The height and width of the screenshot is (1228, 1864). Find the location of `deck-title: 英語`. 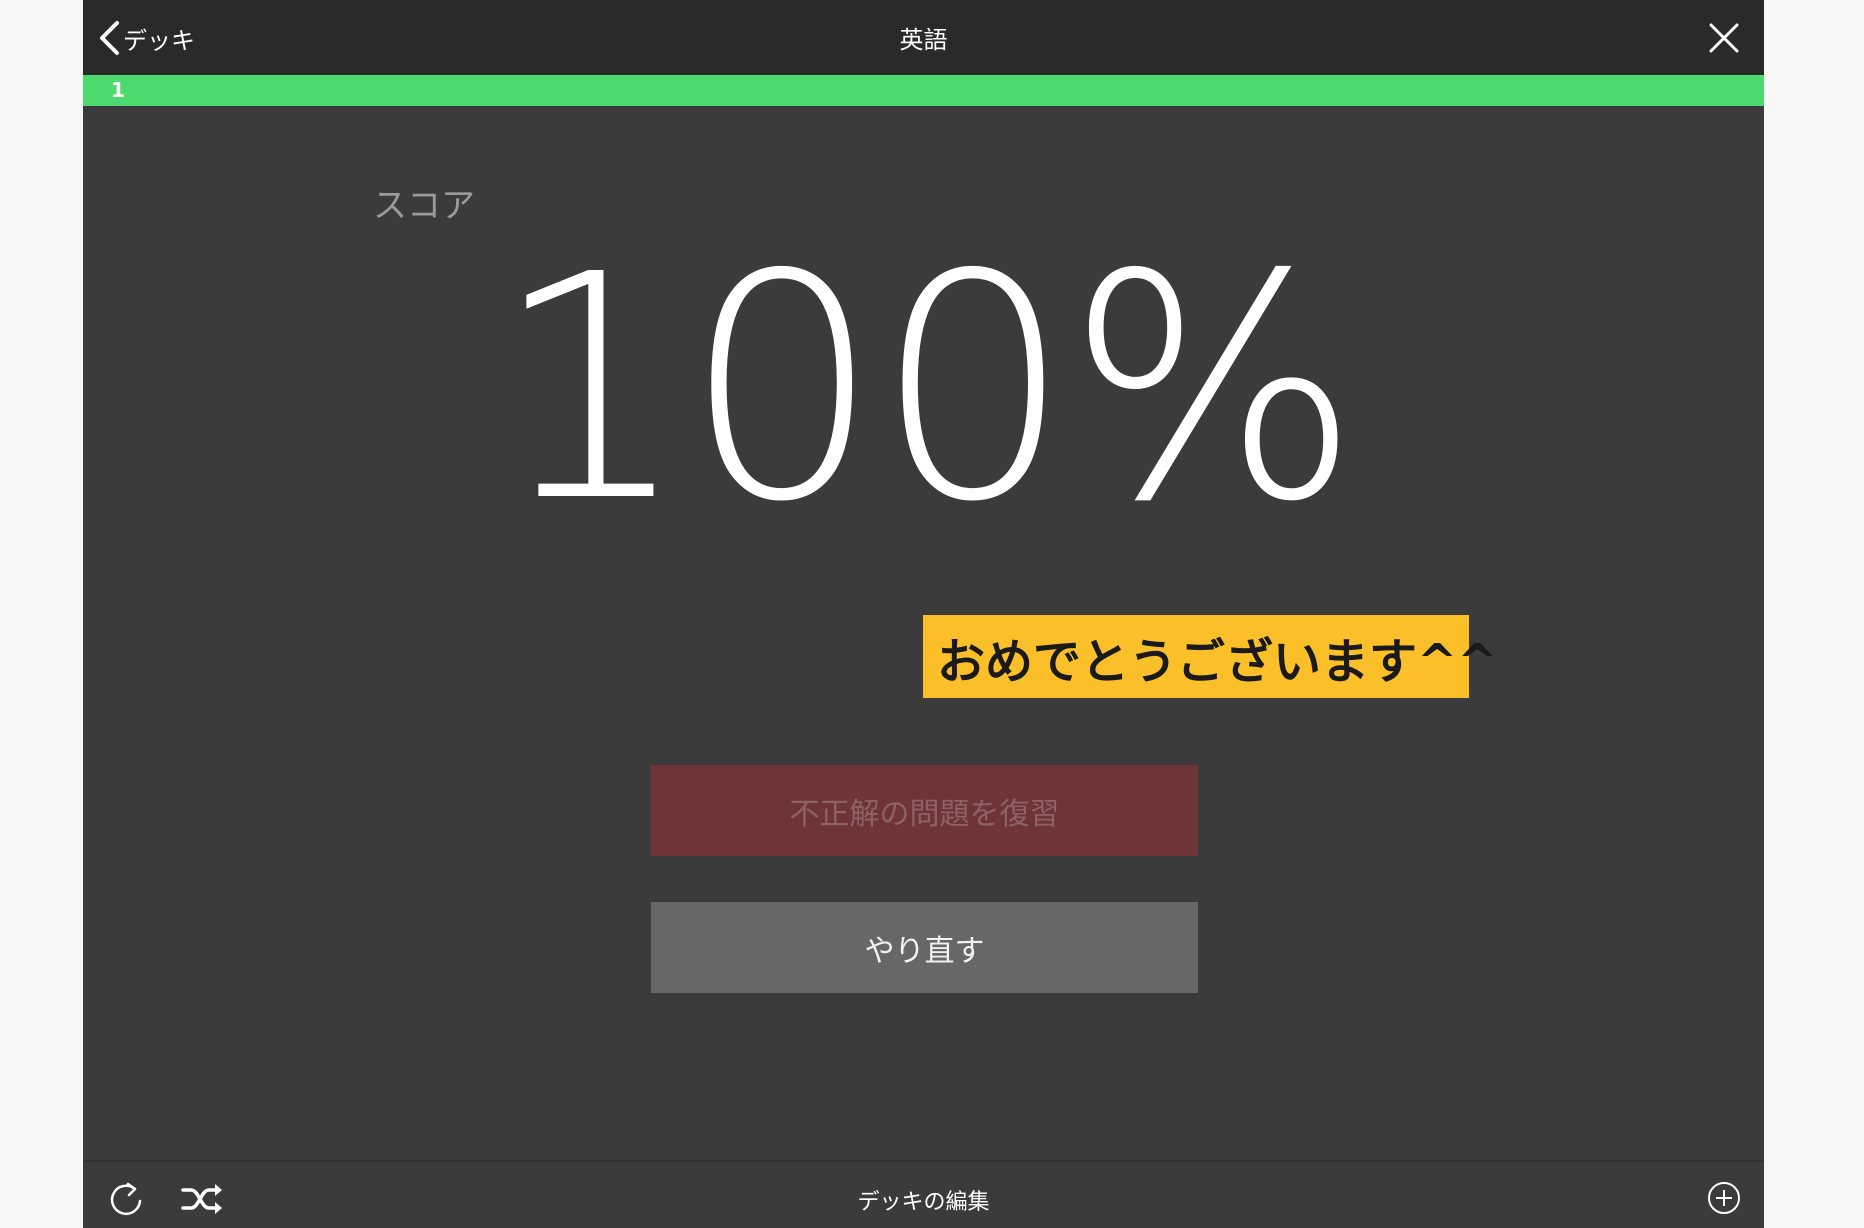

deck-title: 英語 is located at coordinates (923, 40).